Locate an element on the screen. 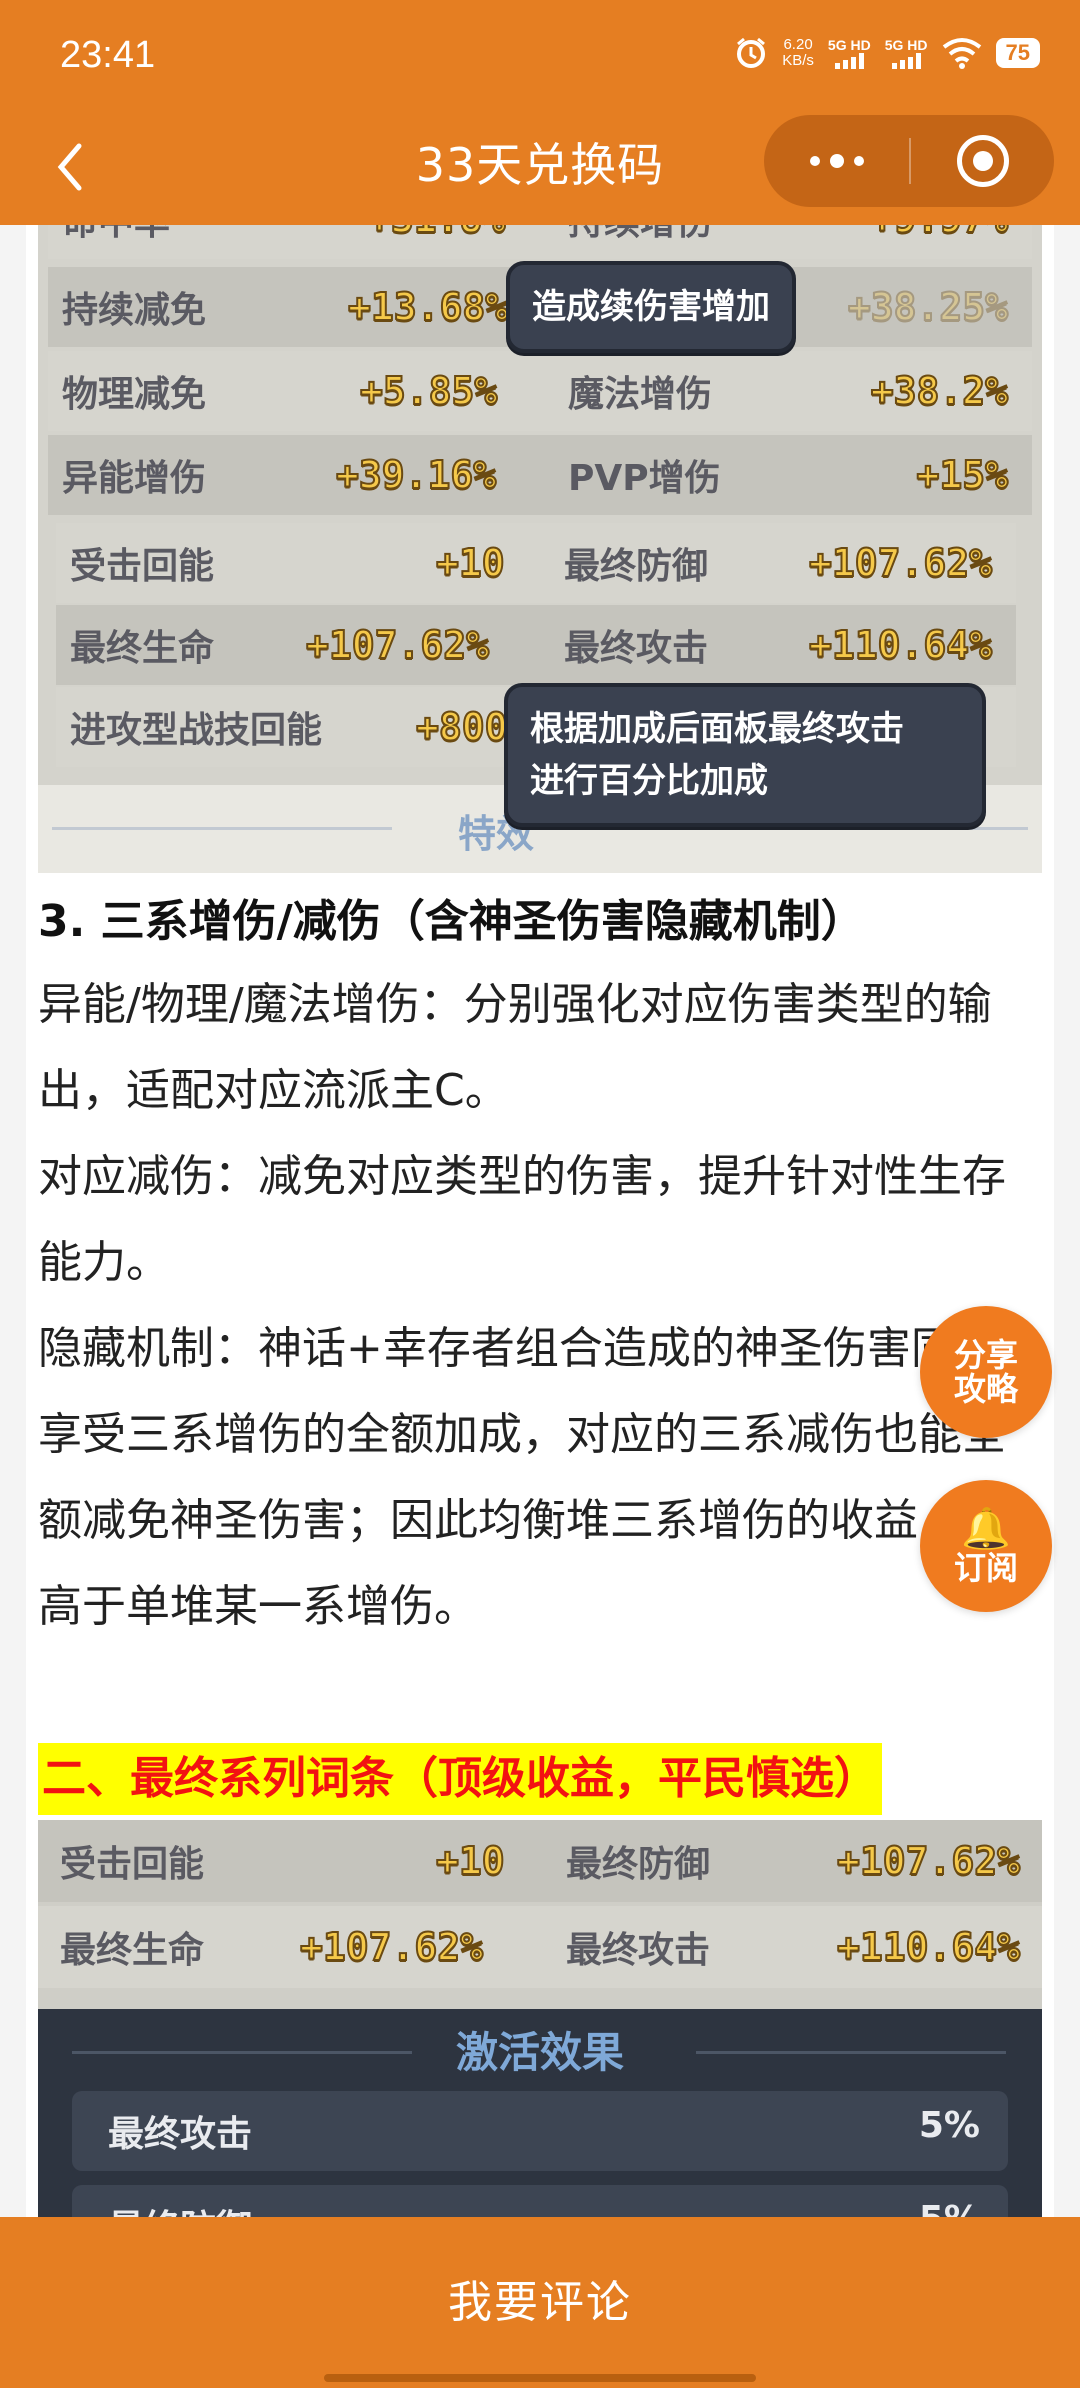 The width and height of the screenshot is (1080, 2388). battery-indicator: 75 is located at coordinates (1017, 53).